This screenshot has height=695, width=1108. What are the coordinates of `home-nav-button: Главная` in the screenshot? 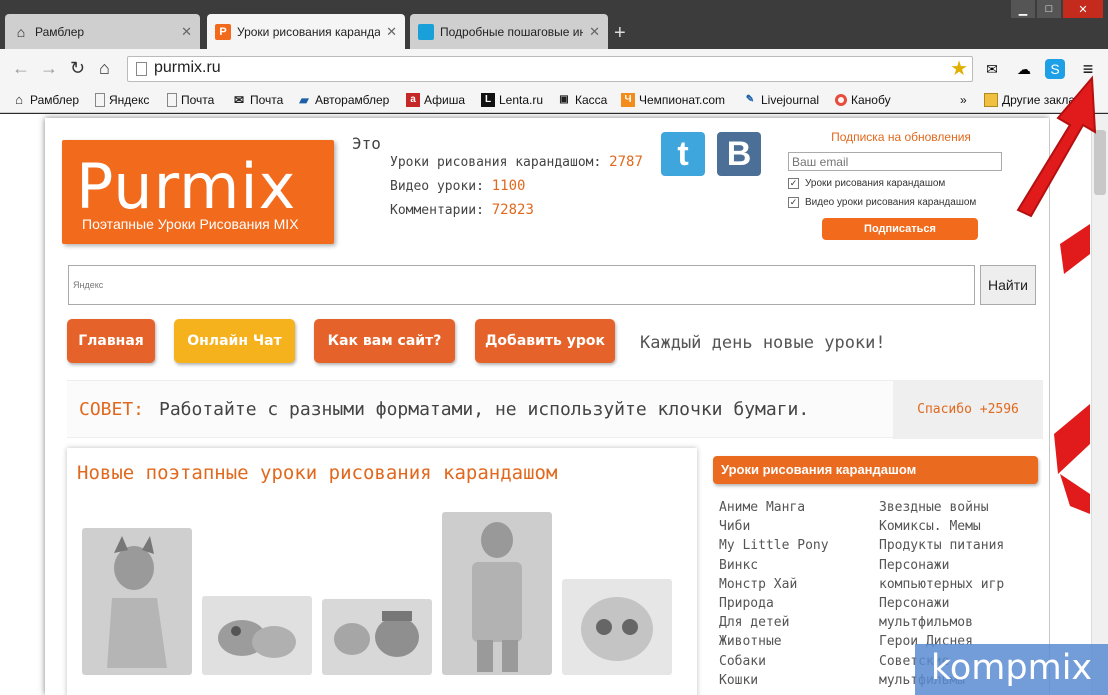 It's located at (111, 341).